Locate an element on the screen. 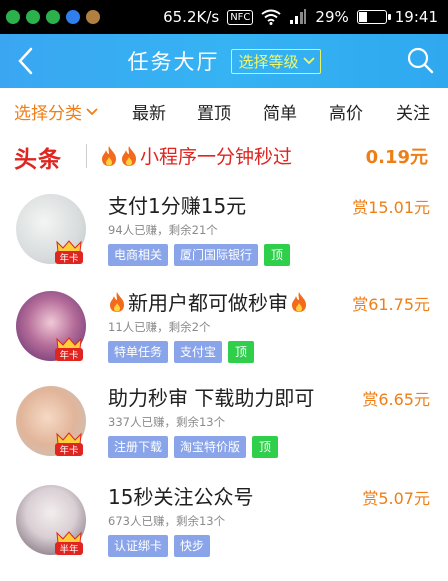 Image resolution: width=448 pixels, height=581 pixels. svg-text: 半年 is located at coordinates (69, 550).